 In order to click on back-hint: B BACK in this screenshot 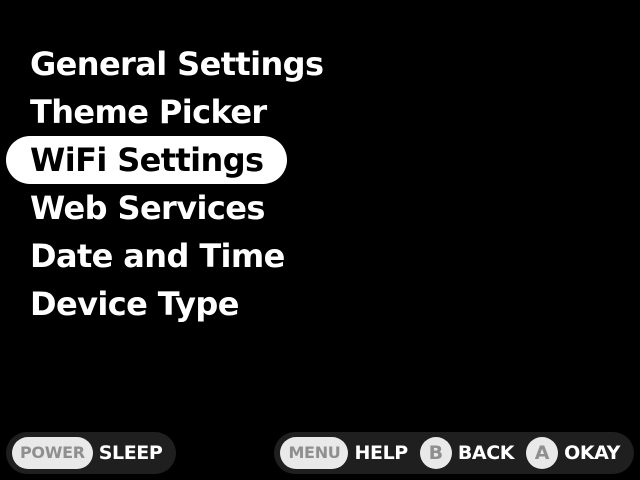, I will do `click(467, 453)`.